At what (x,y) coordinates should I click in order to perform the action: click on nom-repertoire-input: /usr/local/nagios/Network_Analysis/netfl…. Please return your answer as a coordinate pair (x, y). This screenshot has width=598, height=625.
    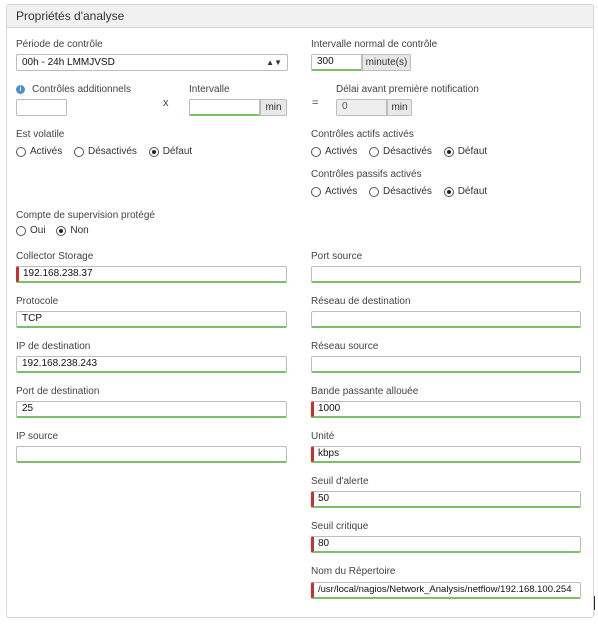
    Looking at the image, I should click on (446, 590).